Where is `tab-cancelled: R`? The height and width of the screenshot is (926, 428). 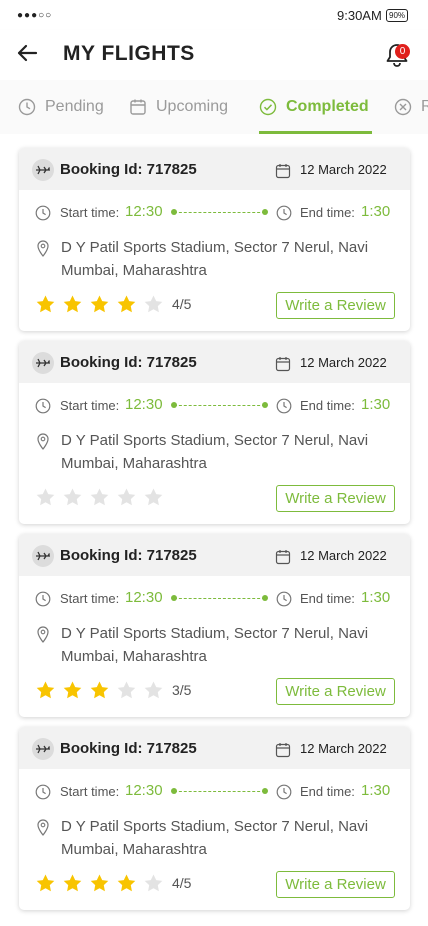 tab-cancelled: R is located at coordinates (411, 107).